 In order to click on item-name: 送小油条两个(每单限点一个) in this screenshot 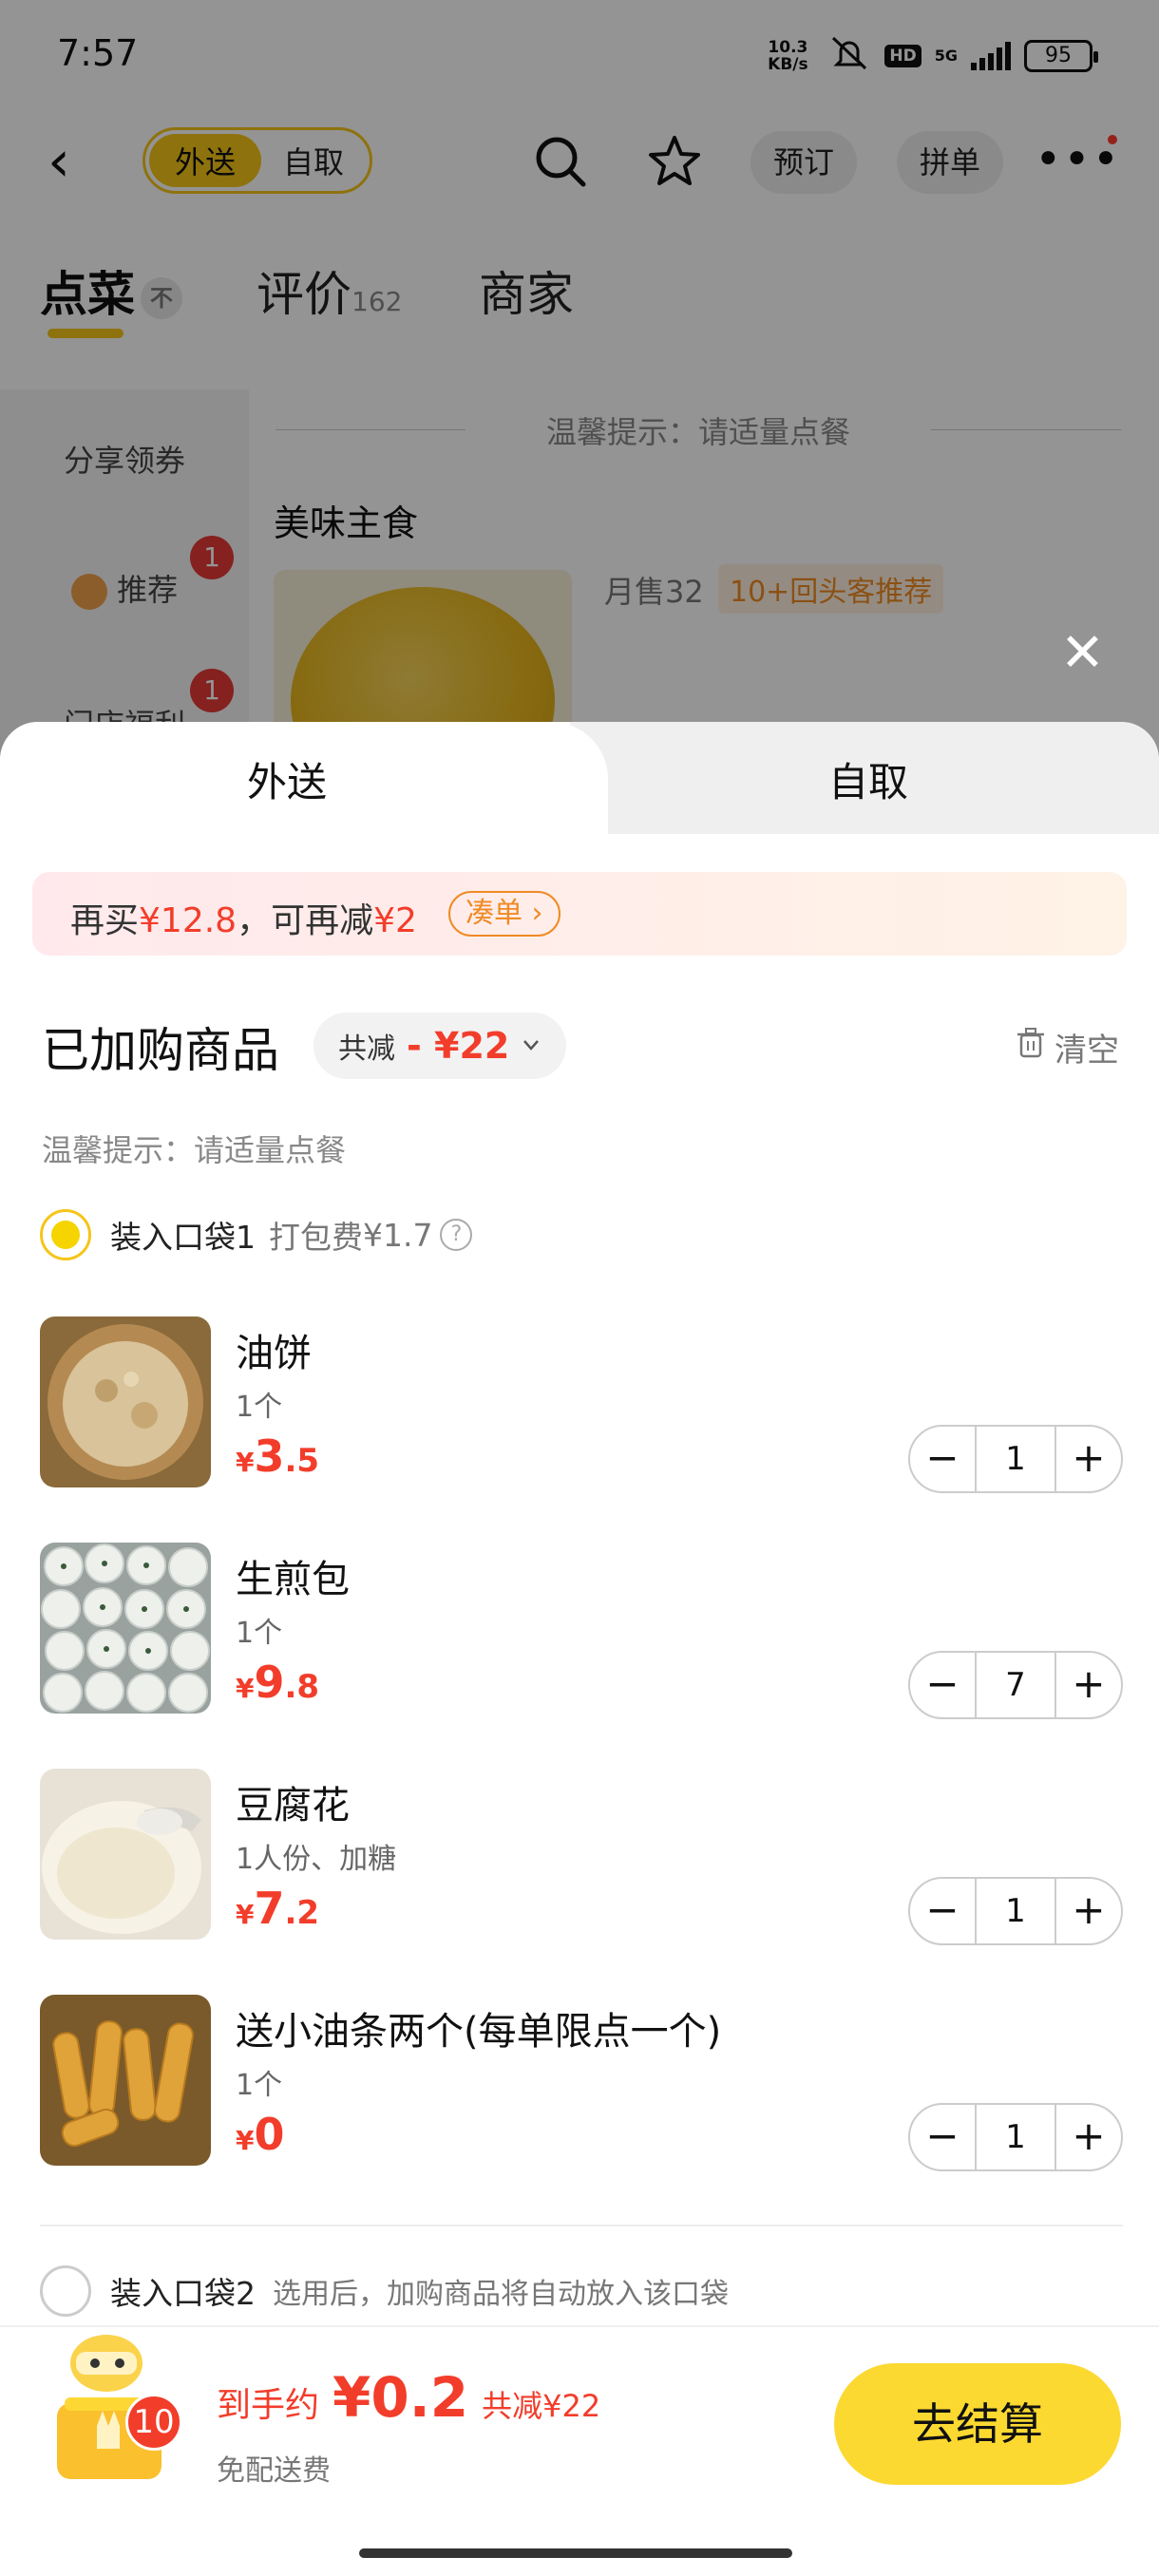, I will do `click(479, 2032)`.